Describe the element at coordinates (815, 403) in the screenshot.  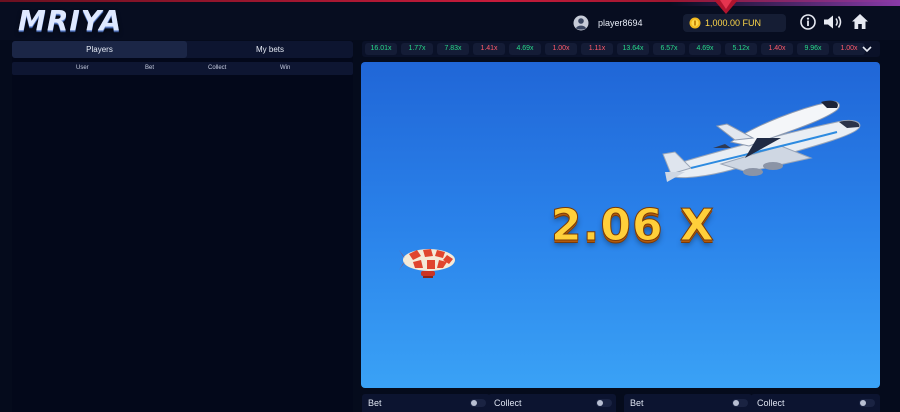
I see `bet-panel-2-collect: Collect` at that location.